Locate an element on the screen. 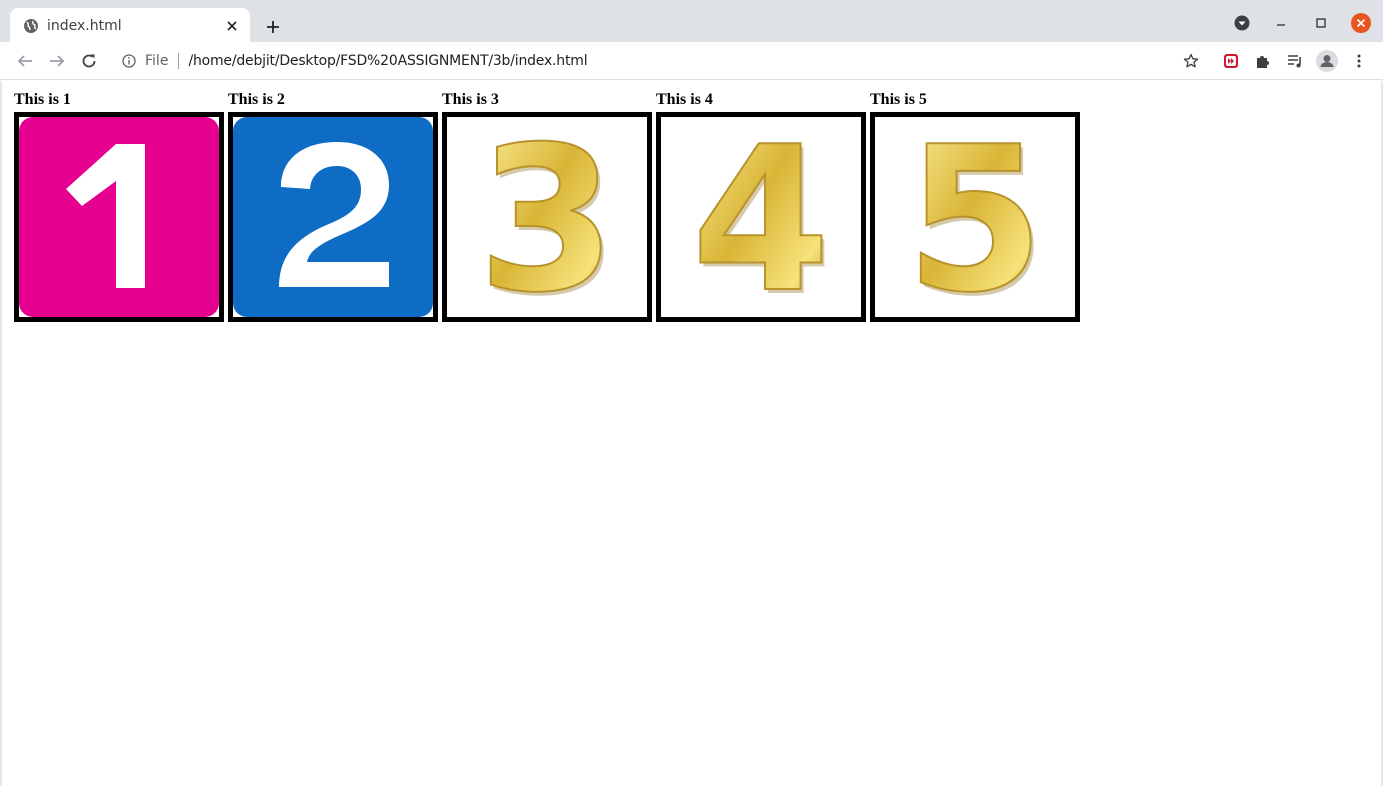 The image size is (1383, 786). number-one-image is located at coordinates (119, 217).